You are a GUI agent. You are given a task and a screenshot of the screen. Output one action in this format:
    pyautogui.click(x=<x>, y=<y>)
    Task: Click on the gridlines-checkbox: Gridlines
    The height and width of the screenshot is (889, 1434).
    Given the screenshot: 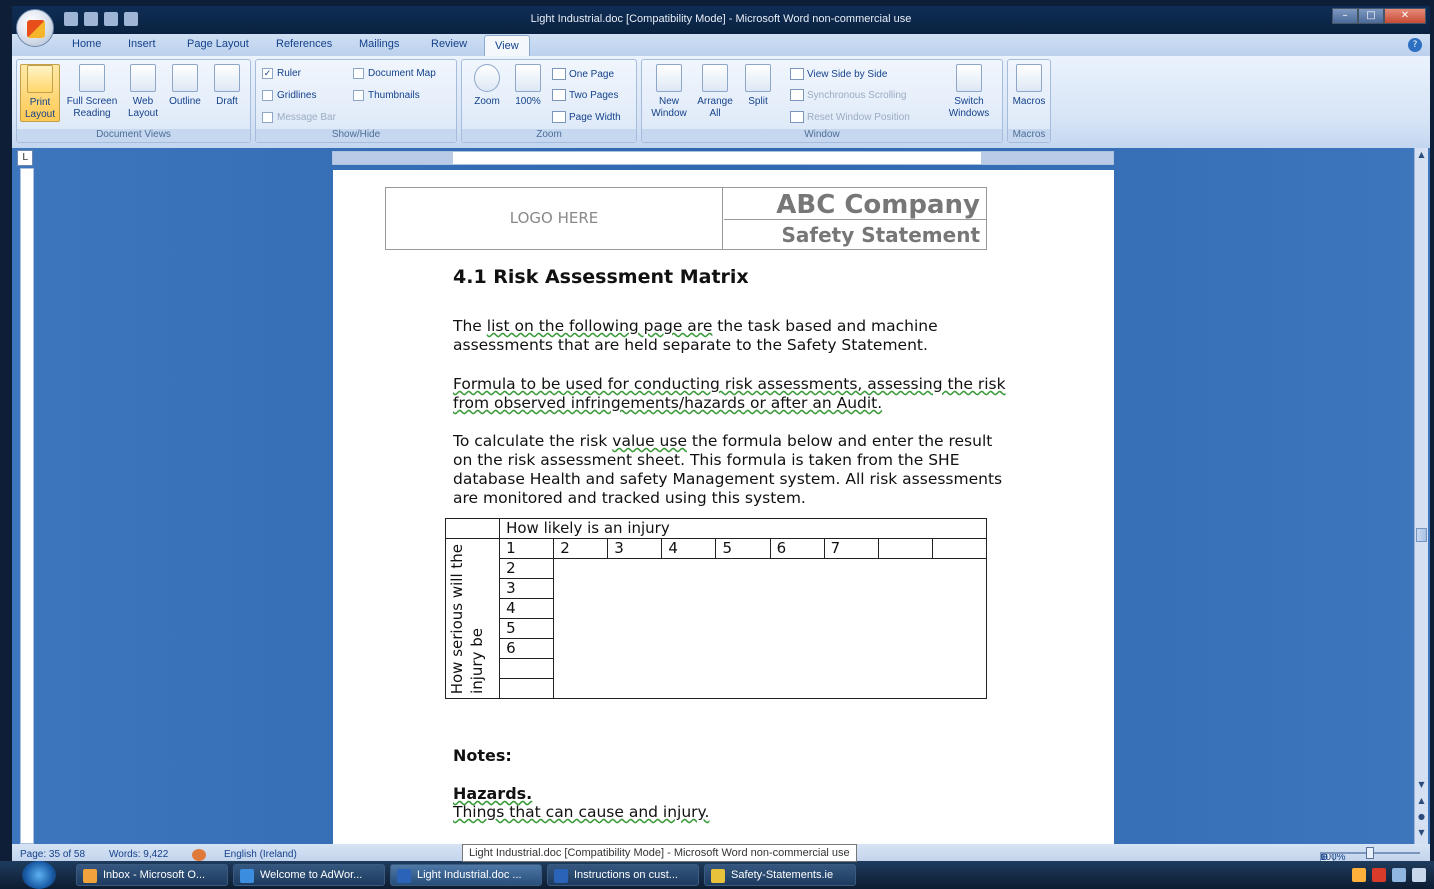 What is the action you would take?
    pyautogui.click(x=289, y=95)
    